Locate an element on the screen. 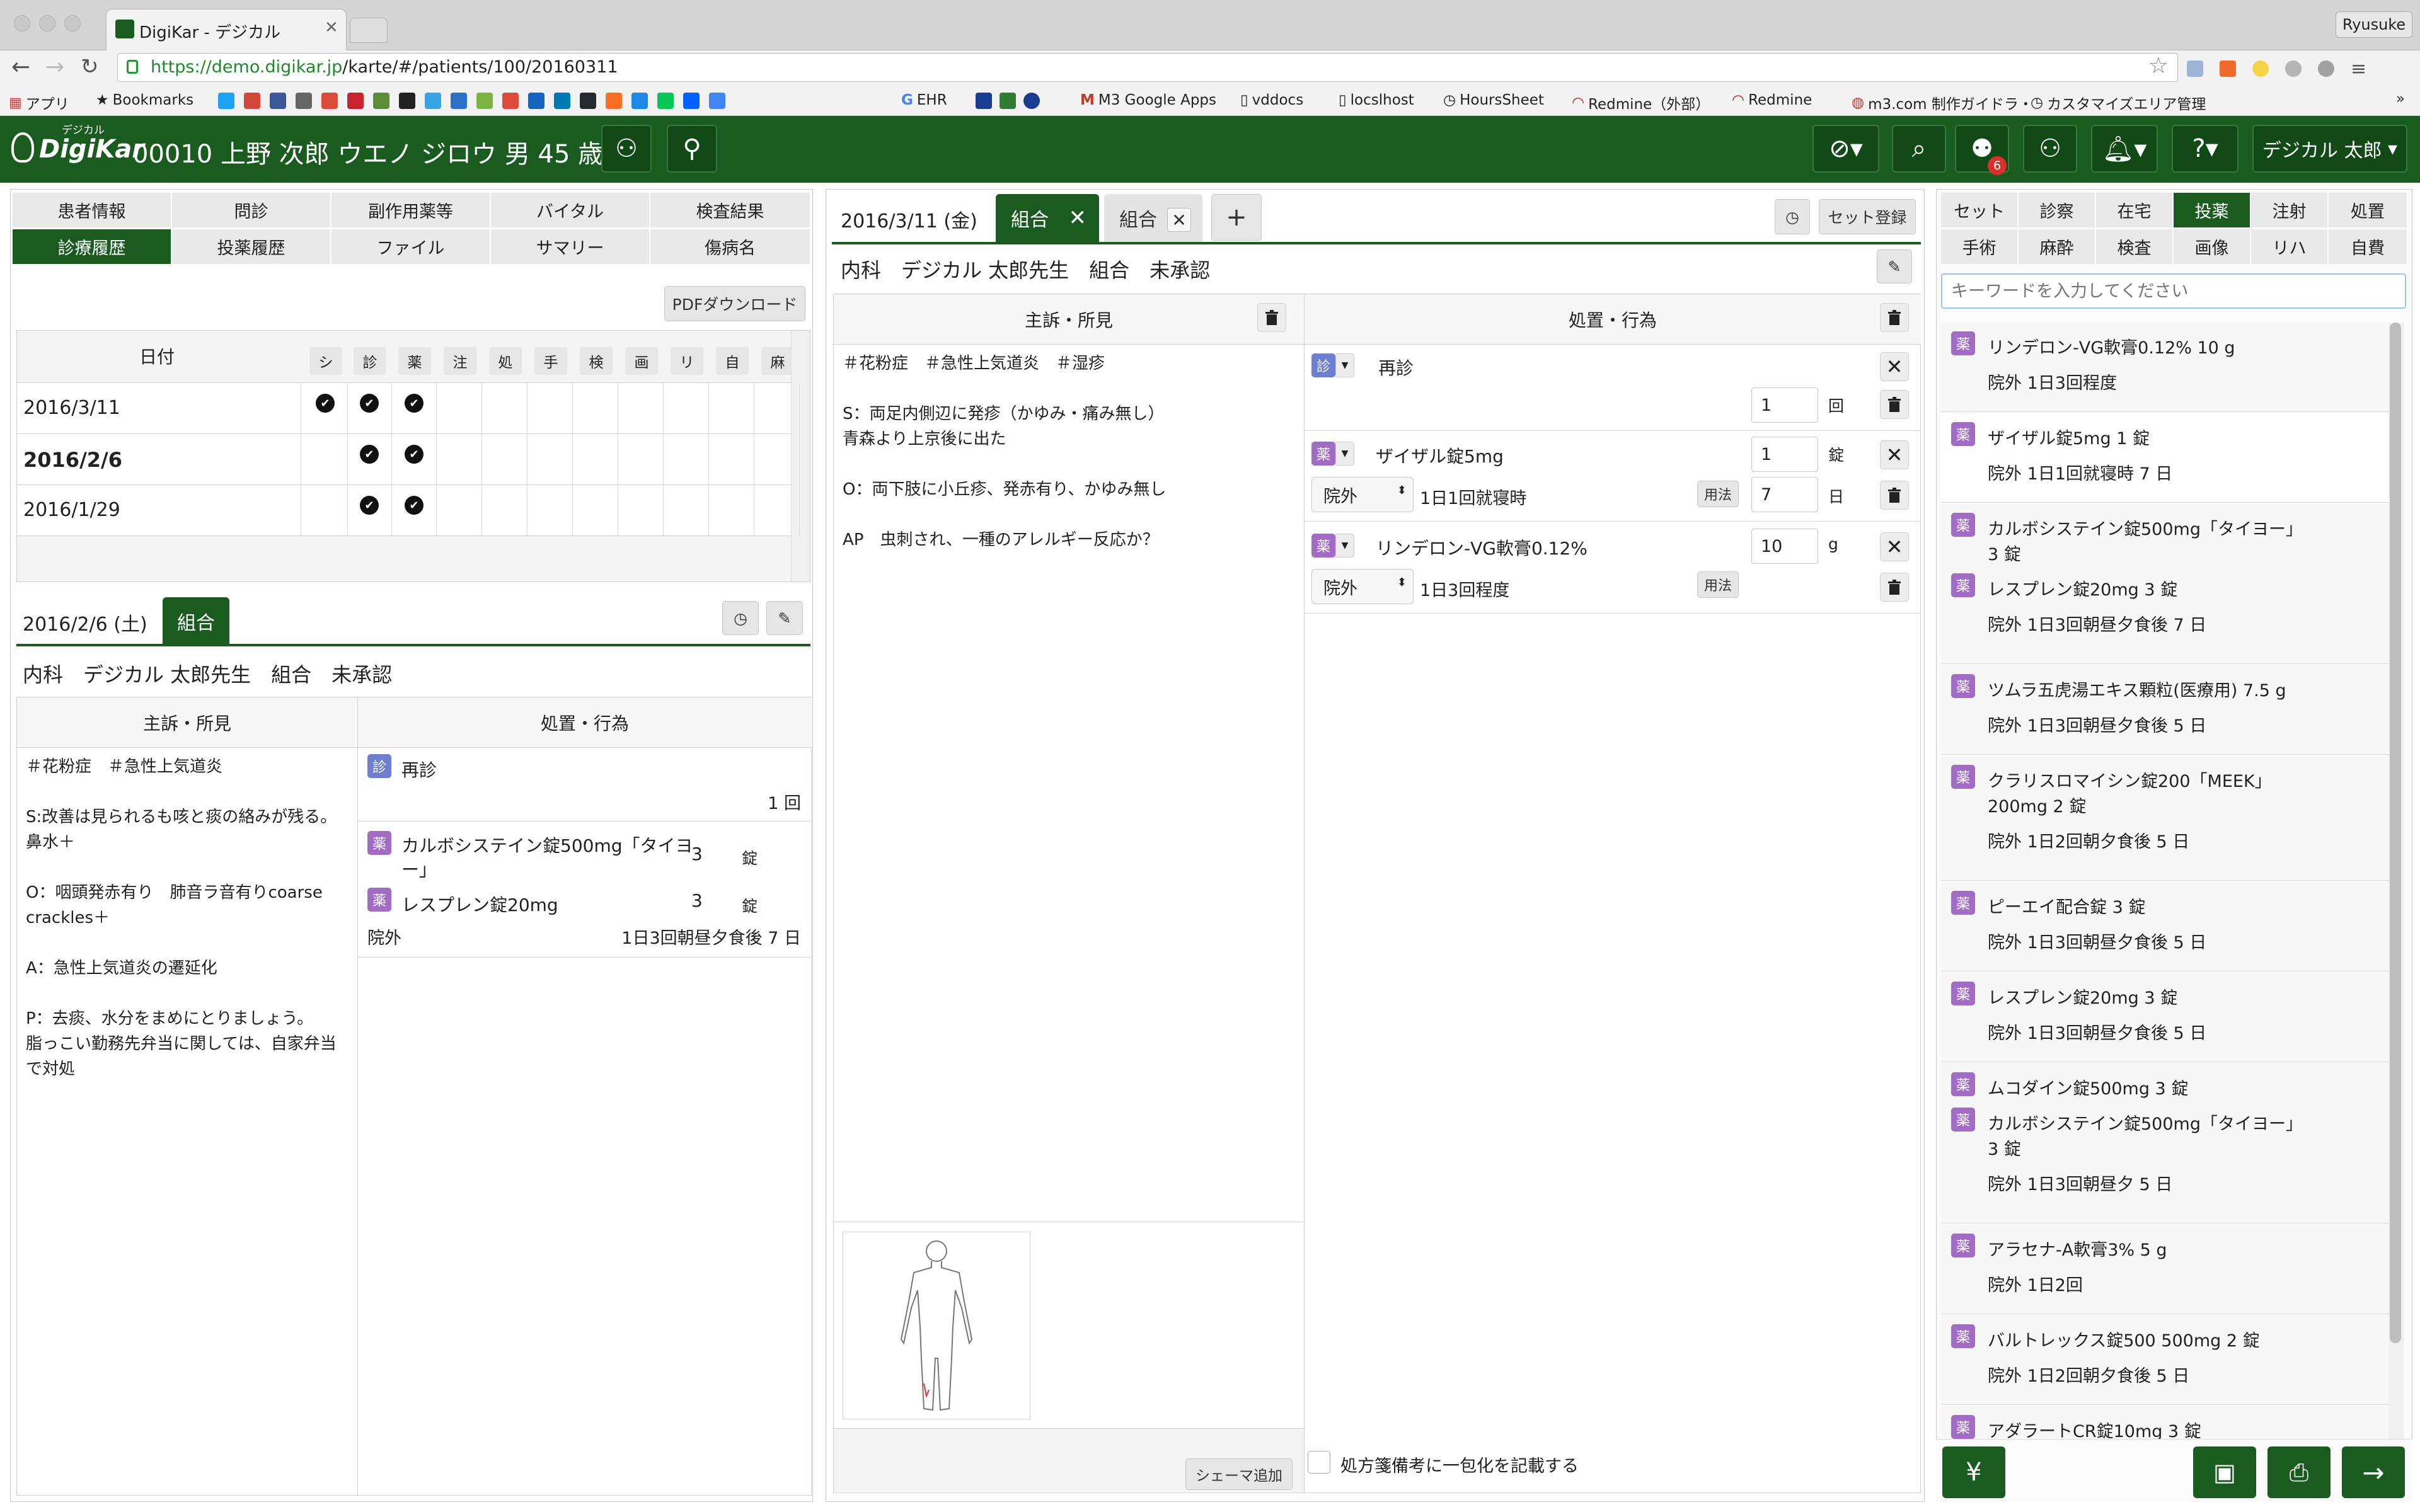 Image resolution: width=2420 pixels, height=1512 pixels. tab-kumiai: 組合 ✕ is located at coordinates (1153, 218).